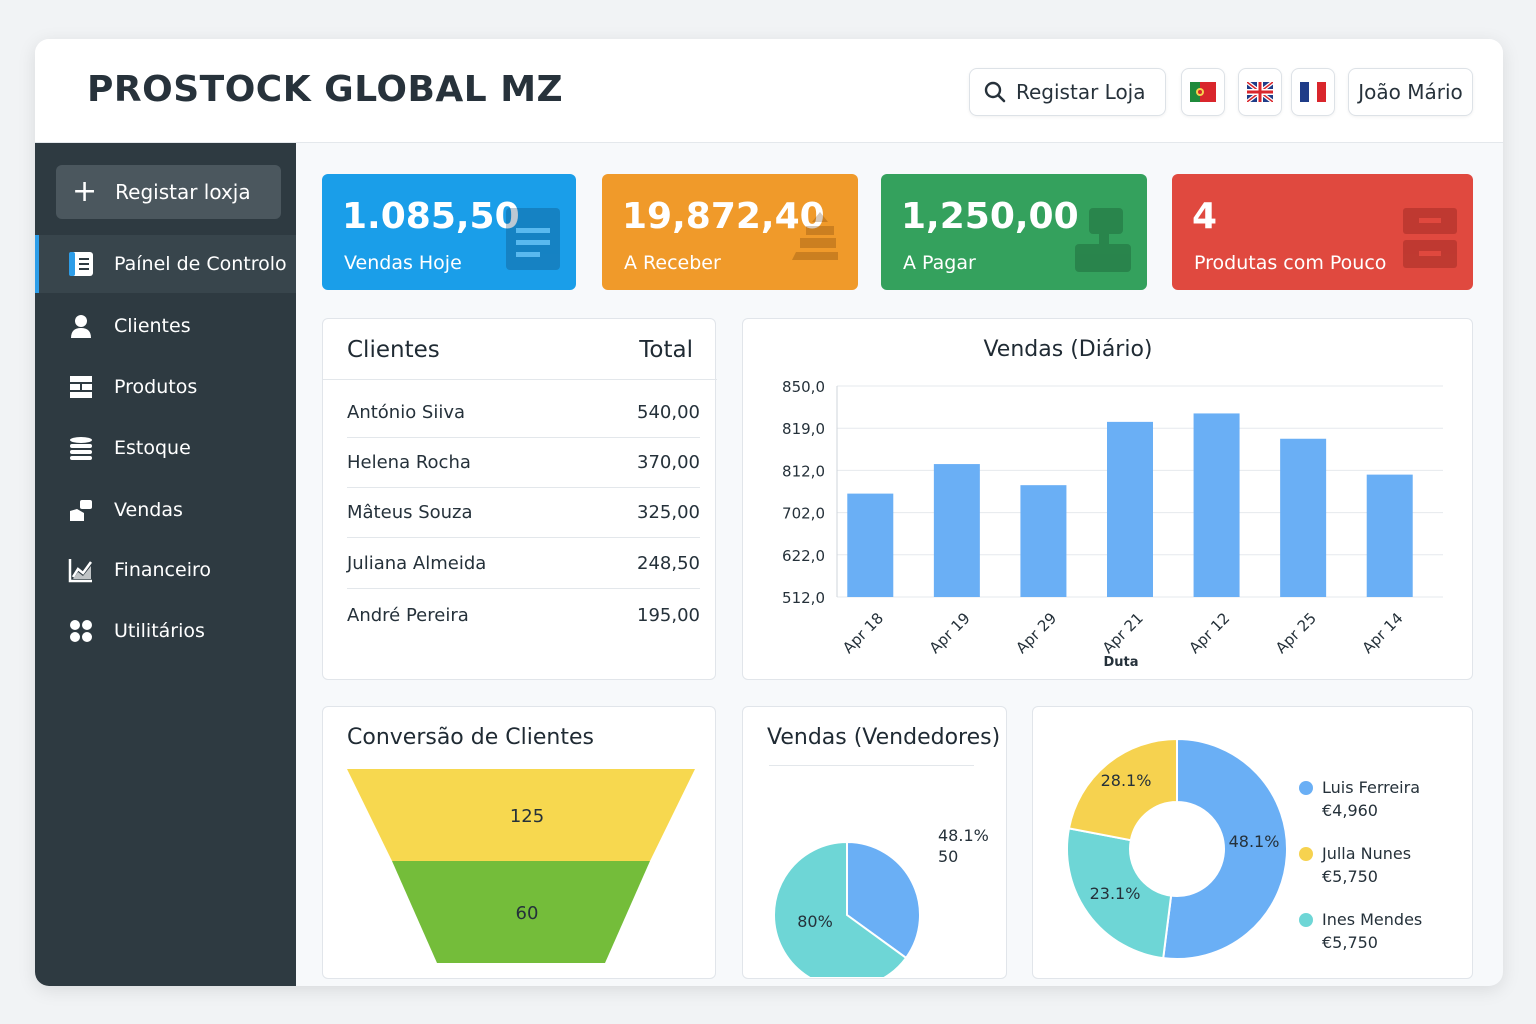 The image size is (1536, 1024). What do you see at coordinates (1209, 633) in the screenshot?
I see `x-tick-label: Apr 12` at bounding box center [1209, 633].